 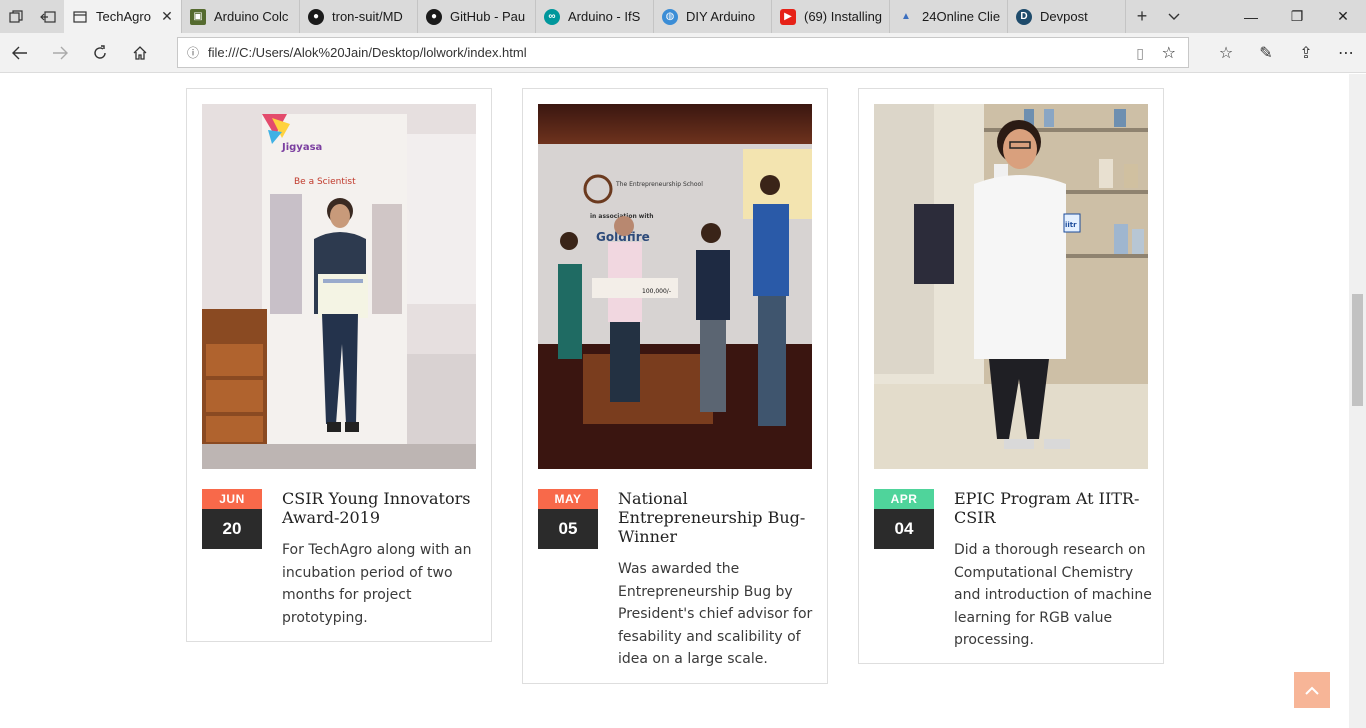 What do you see at coordinates (1011, 286) in the screenshot?
I see `event-photo: iitr` at bounding box center [1011, 286].